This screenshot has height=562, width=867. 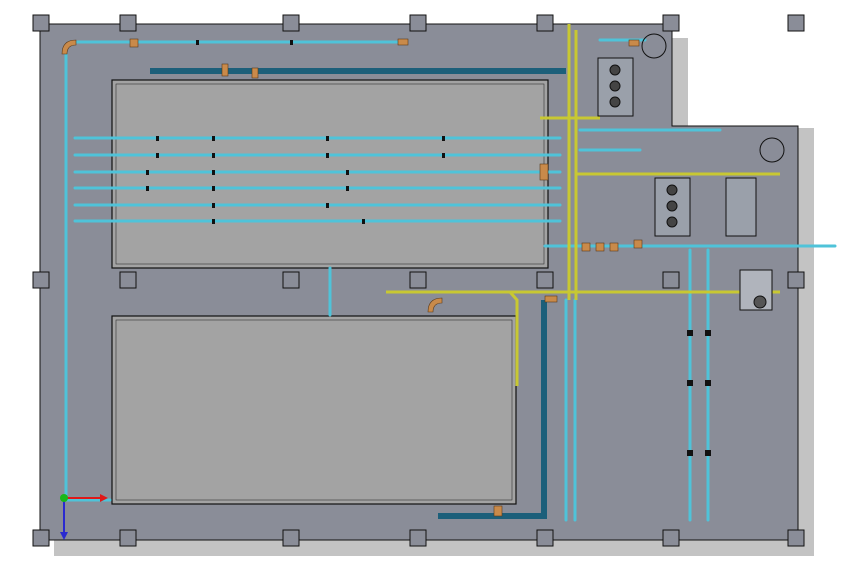 What do you see at coordinates (64, 498) in the screenshot?
I see `triad-z-axis` at bounding box center [64, 498].